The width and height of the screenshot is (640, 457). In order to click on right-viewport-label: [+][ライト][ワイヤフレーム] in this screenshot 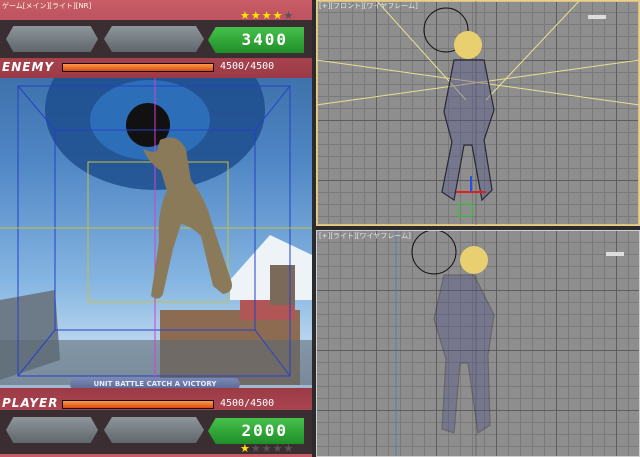, I will do `click(365, 236)`.